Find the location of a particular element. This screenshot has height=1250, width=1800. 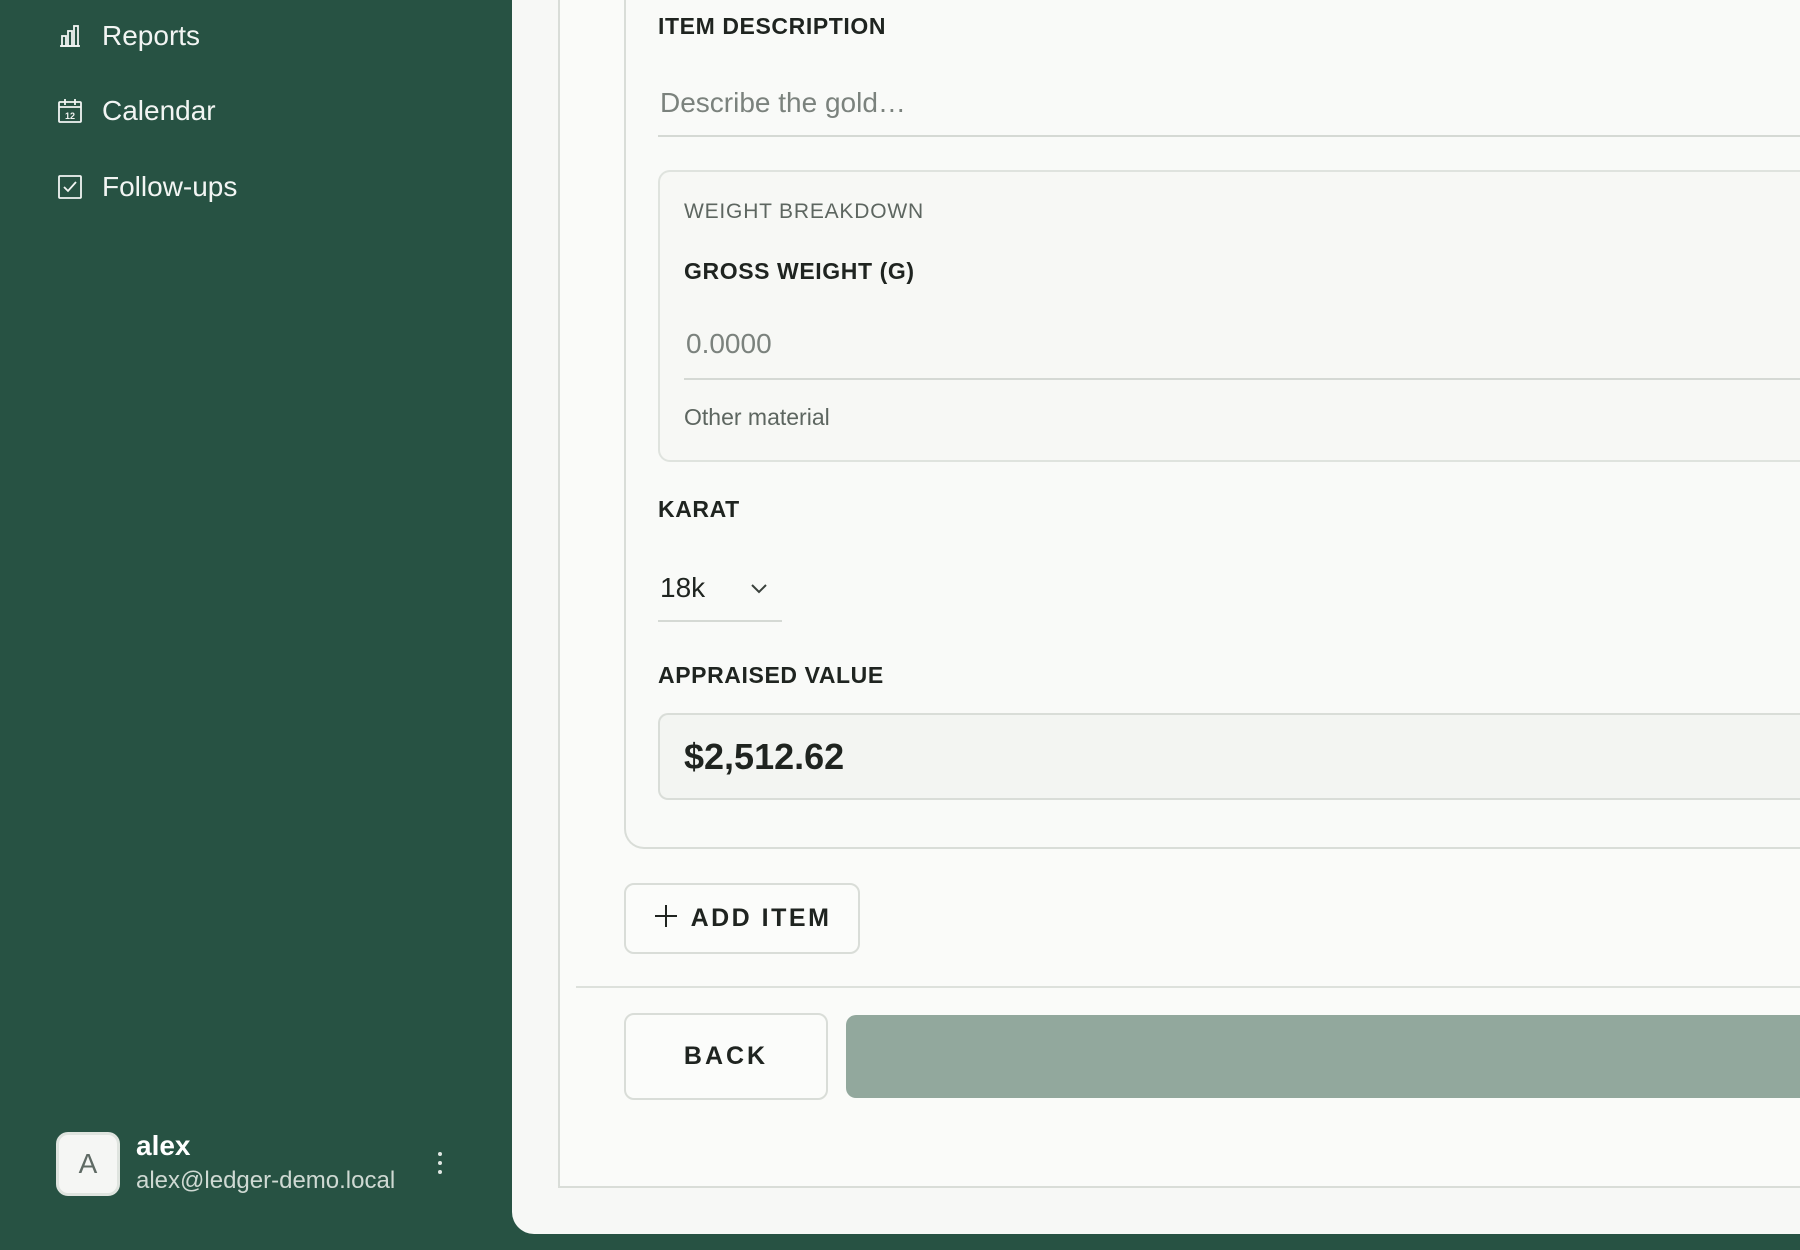

back-label: BACK is located at coordinates (726, 1056).